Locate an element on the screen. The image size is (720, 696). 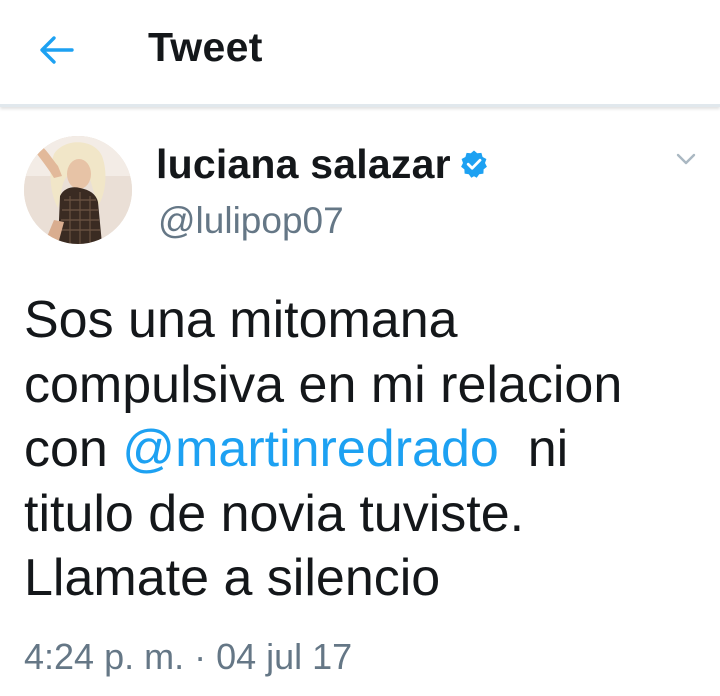
author-name-row: luciana salazar is located at coordinates (322, 164).